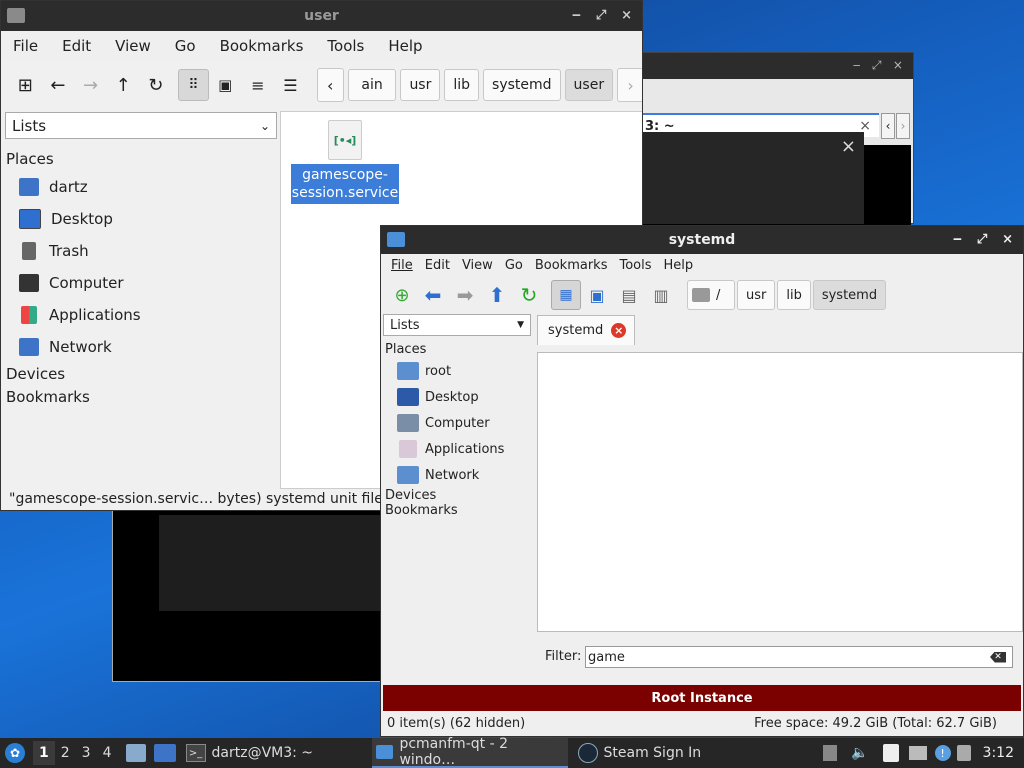  Describe the element at coordinates (629, 295) in the screenshot. I see `compact-view-icon: ▤` at that location.